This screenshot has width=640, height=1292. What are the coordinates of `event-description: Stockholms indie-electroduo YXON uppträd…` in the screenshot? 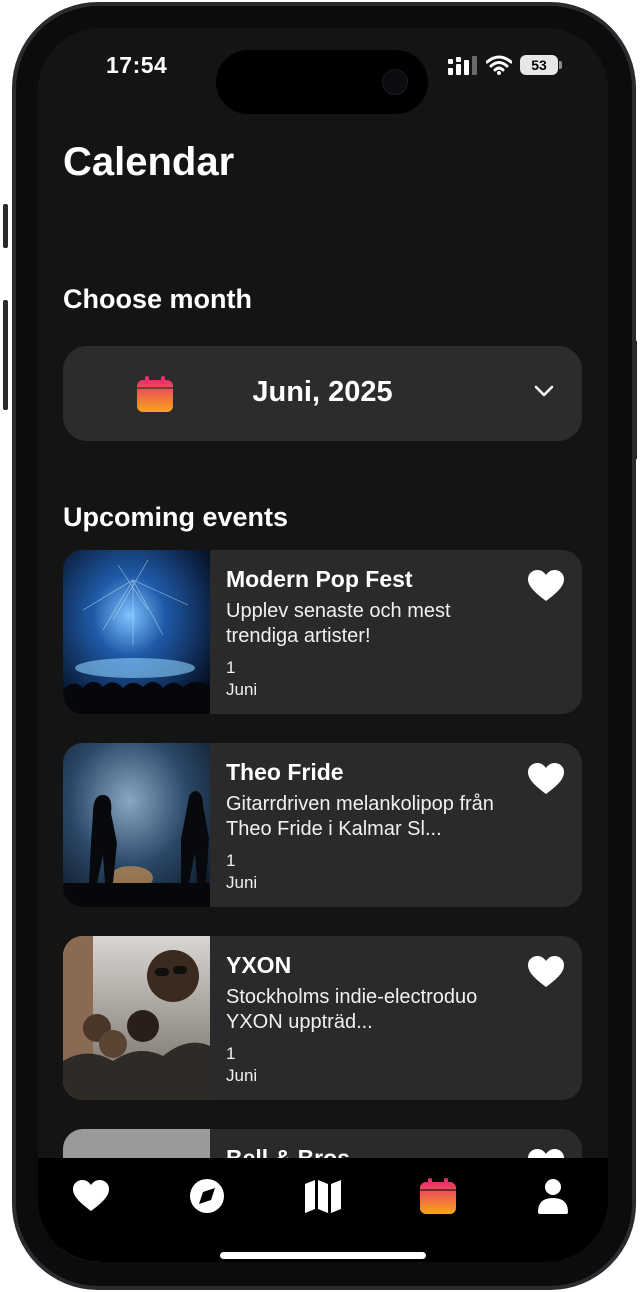 It's located at (352, 1009).